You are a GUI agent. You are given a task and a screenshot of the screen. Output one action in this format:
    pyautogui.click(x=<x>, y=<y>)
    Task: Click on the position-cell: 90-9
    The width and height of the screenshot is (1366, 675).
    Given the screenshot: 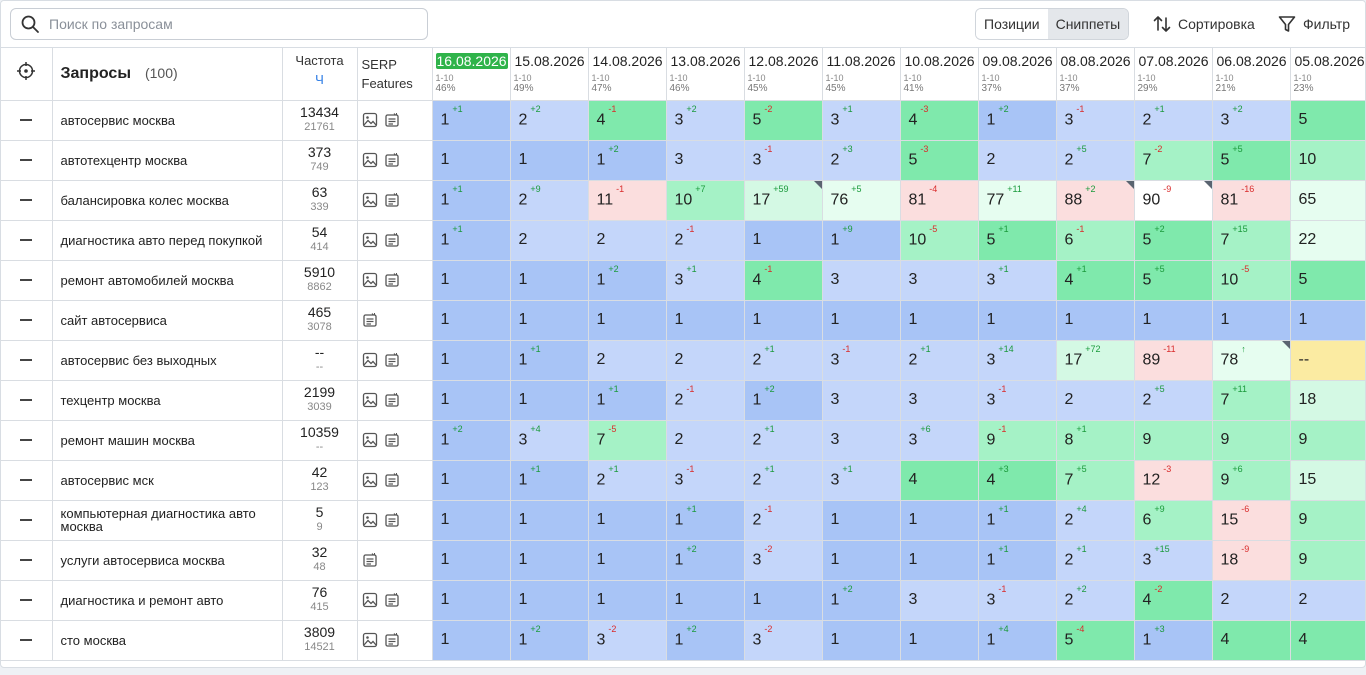 What is the action you would take?
    pyautogui.click(x=1173, y=200)
    